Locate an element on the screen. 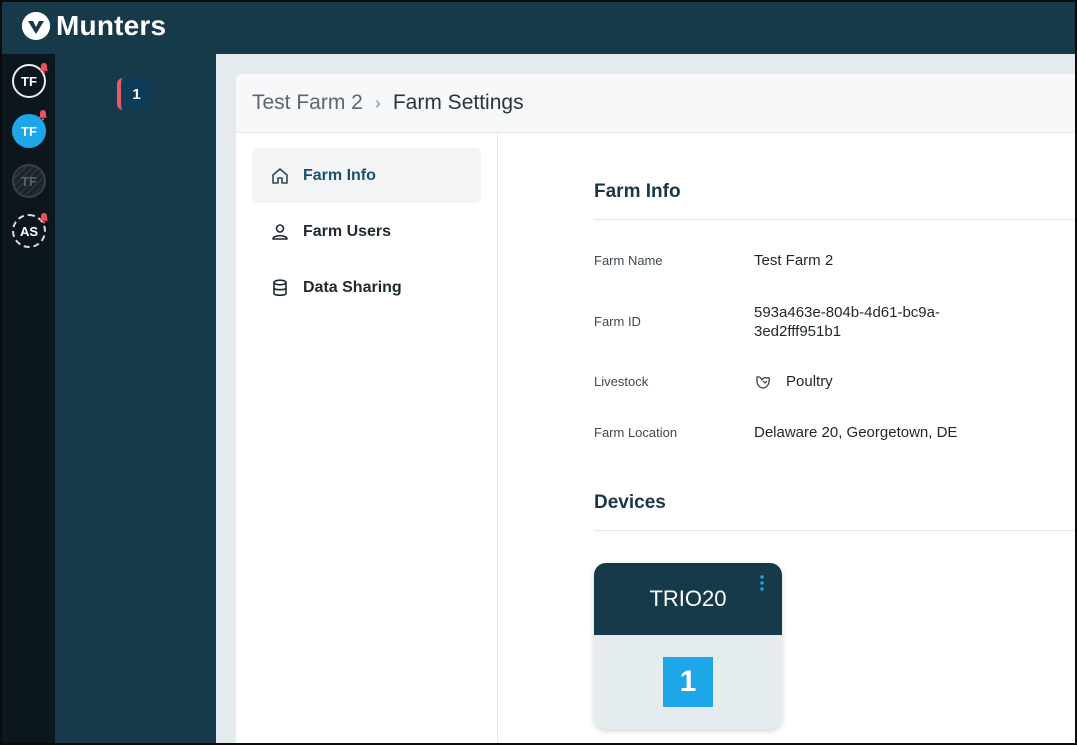 The image size is (1077, 745). munters-logo: Munters is located at coordinates (94, 26).